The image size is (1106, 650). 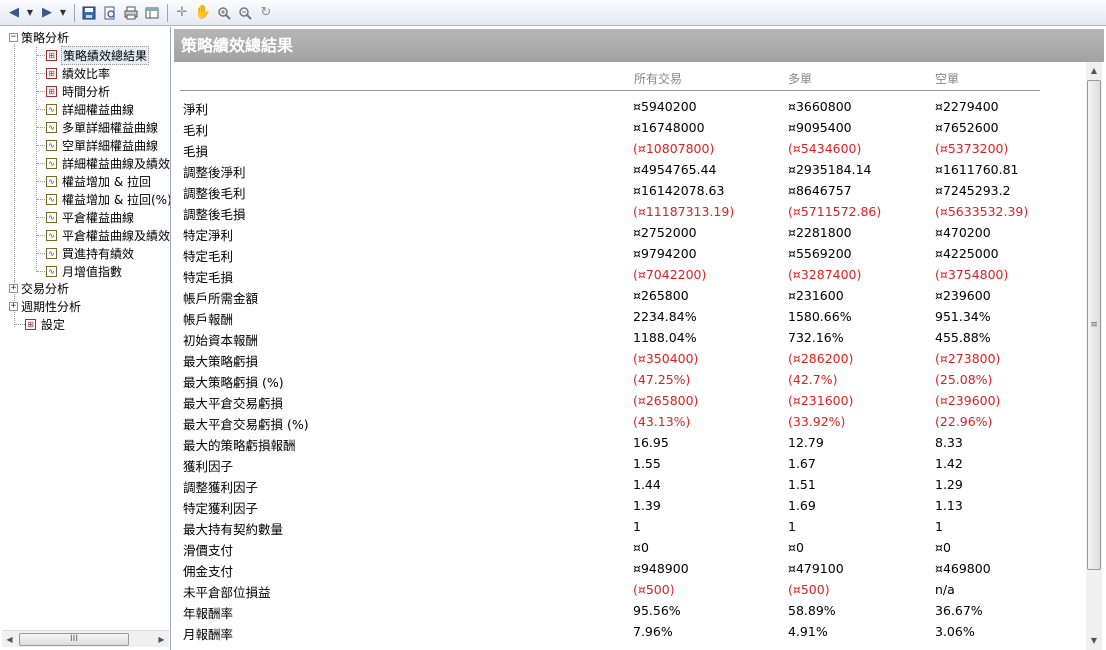 I want to click on tree-node-periodic-analysis: + 週期性分析, so click(x=45, y=306).